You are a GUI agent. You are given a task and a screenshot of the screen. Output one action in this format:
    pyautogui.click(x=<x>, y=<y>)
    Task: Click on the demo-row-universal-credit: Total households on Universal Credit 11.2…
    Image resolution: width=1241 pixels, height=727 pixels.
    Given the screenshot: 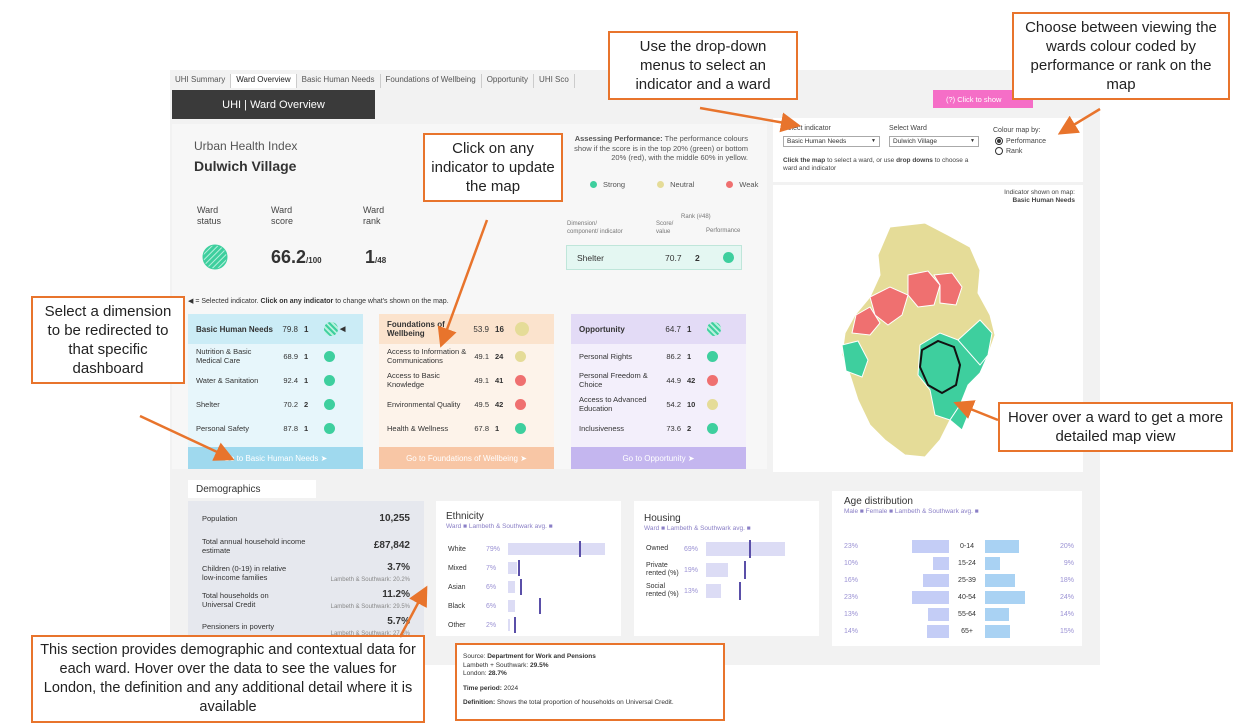 What is the action you would take?
    pyautogui.click(x=306, y=599)
    